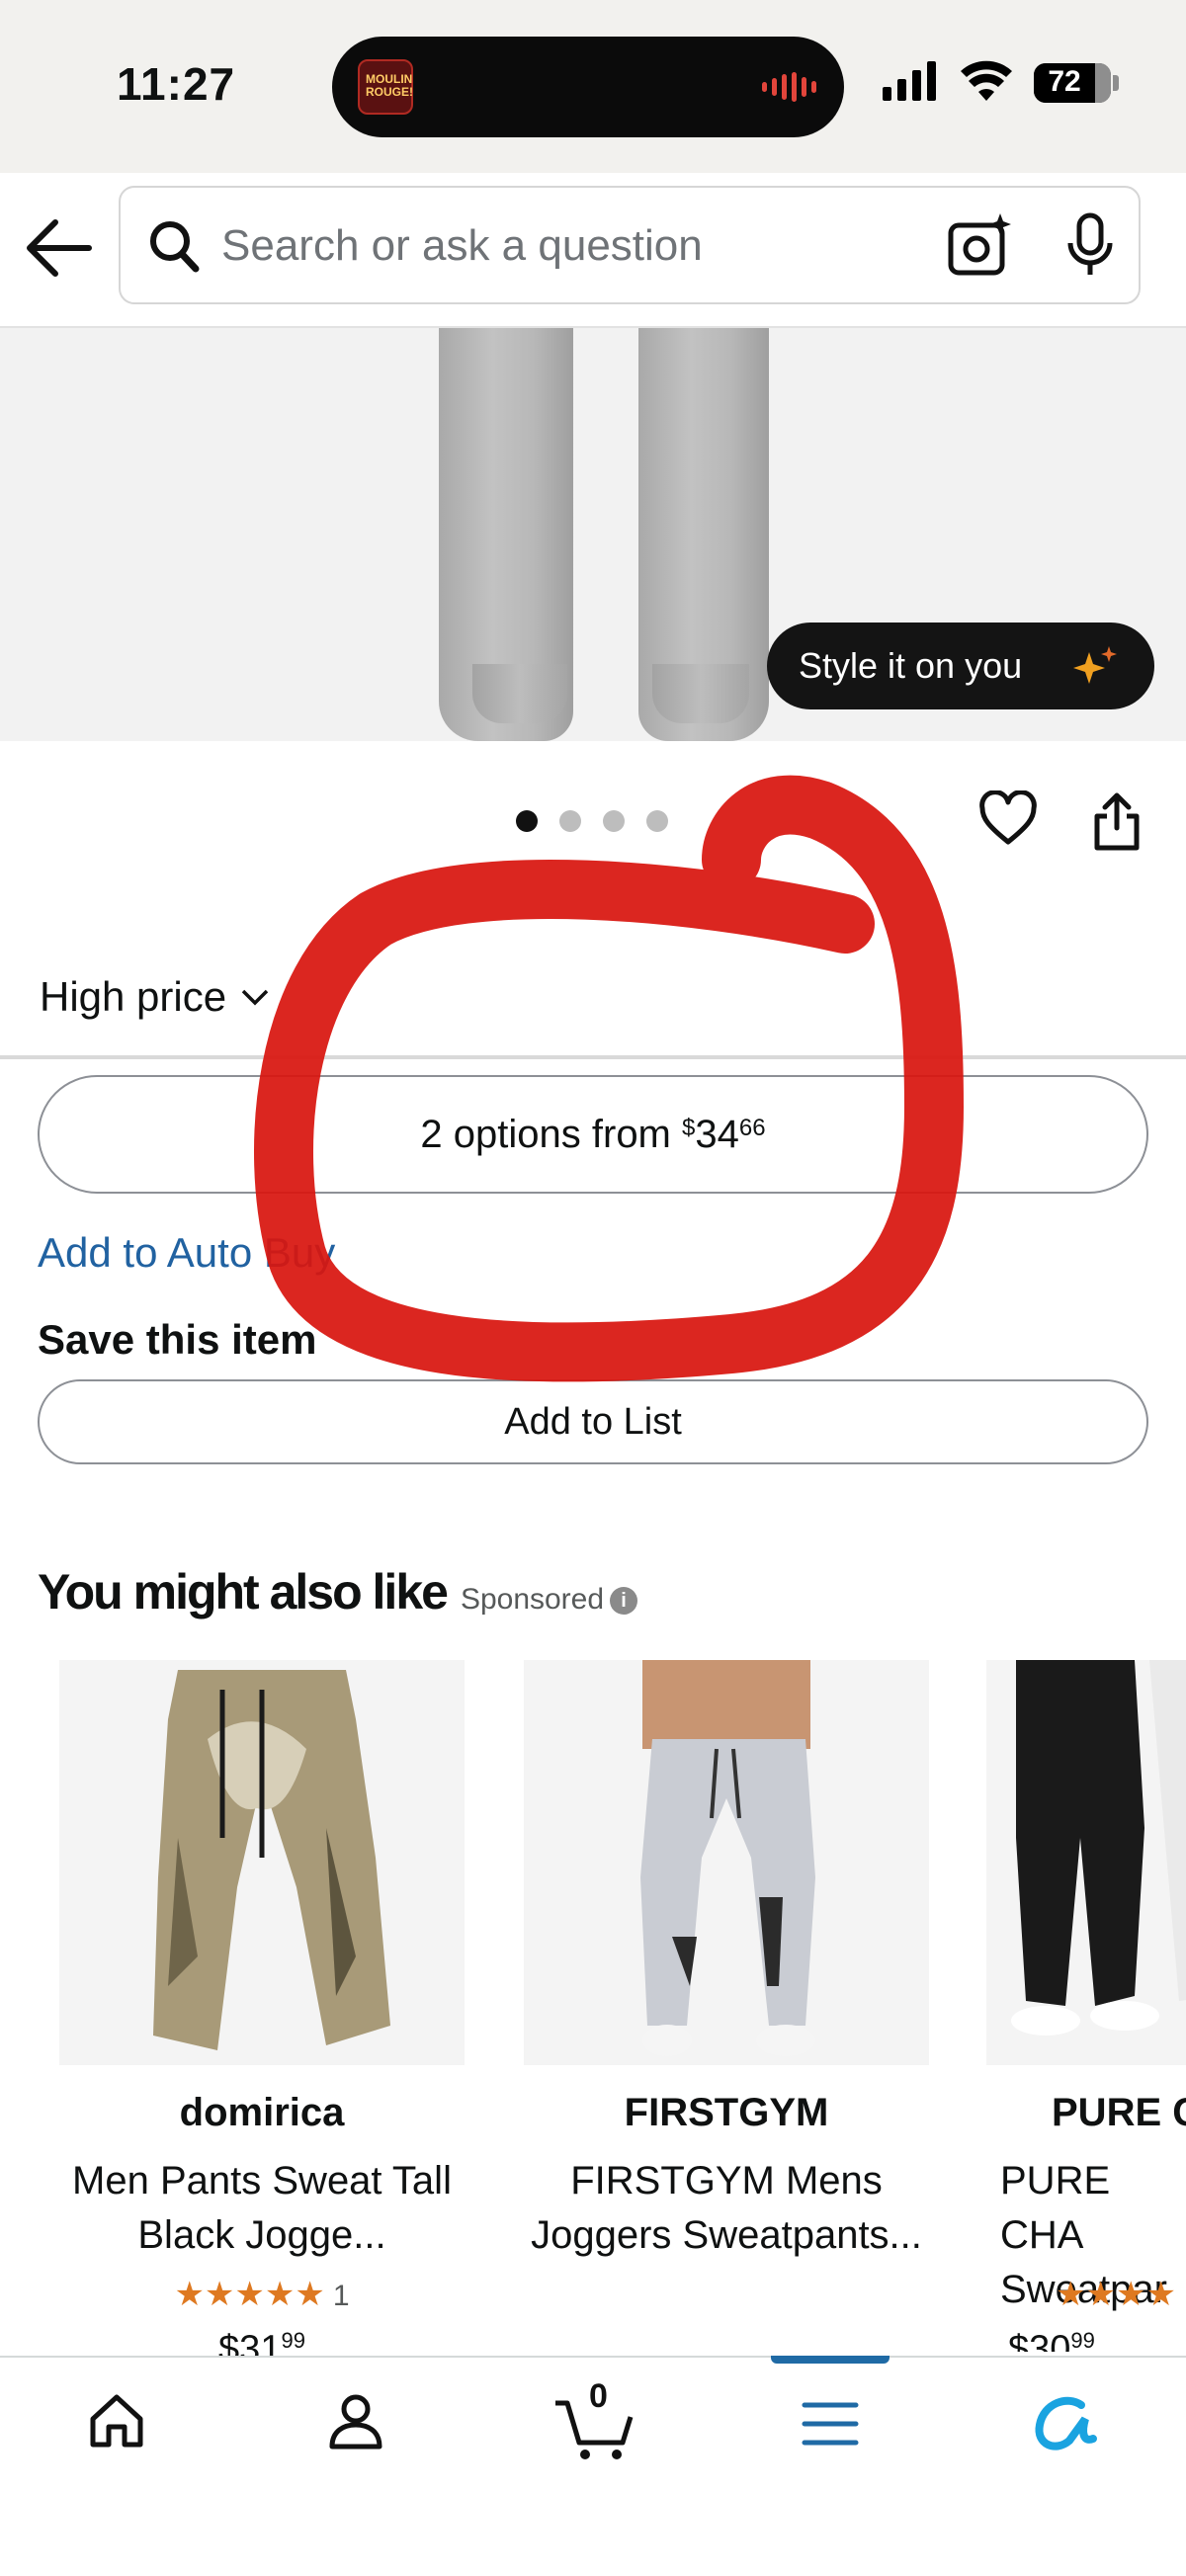 The image size is (1186, 2576). Describe the element at coordinates (532, 1599) in the screenshot. I see `sponsored-text: Sponsored` at that location.